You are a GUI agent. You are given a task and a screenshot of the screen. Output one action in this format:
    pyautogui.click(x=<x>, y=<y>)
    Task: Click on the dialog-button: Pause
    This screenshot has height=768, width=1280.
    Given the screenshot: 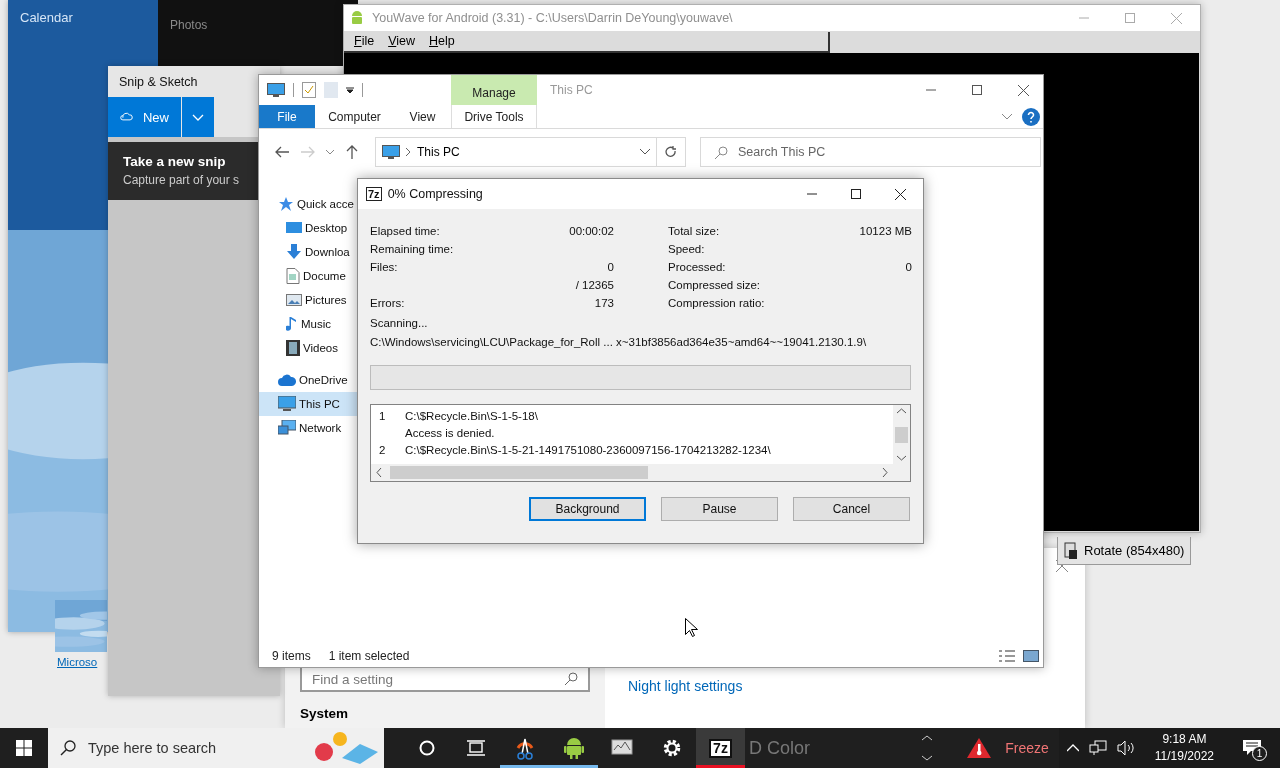 What is the action you would take?
    pyautogui.click(x=719, y=509)
    